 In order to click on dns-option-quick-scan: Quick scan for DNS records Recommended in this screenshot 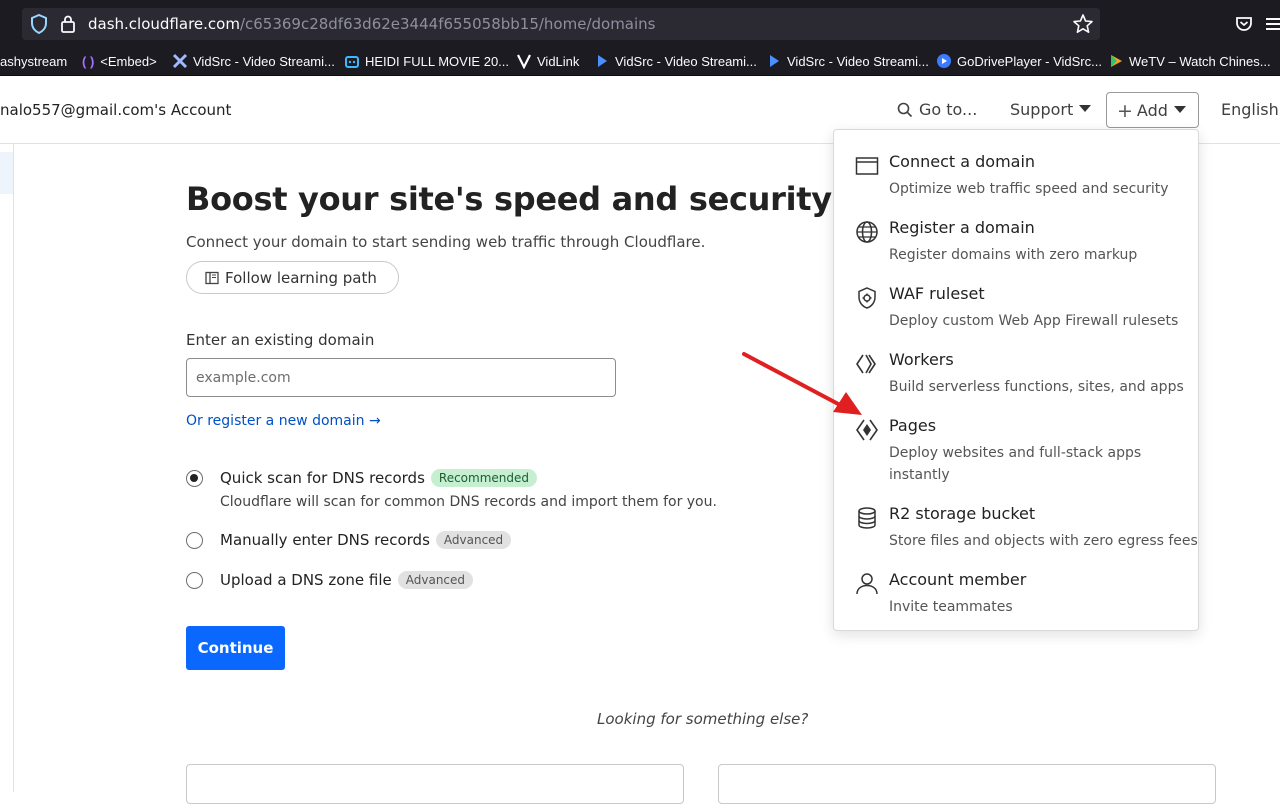, I will do `click(386, 481)`.